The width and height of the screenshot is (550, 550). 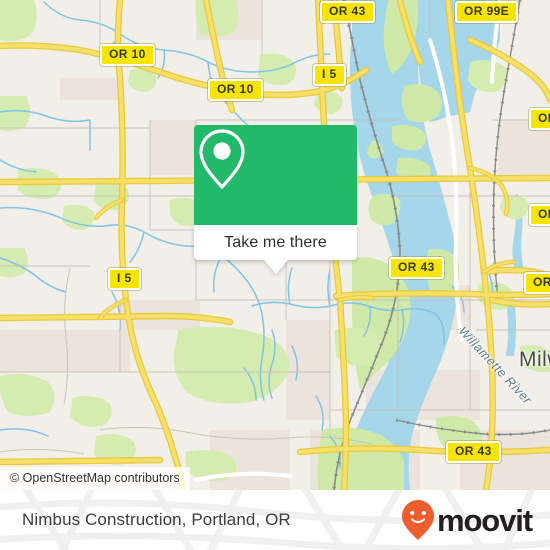 I want to click on map-attribution: © OpenStreetMap contributors, so click(x=95, y=478).